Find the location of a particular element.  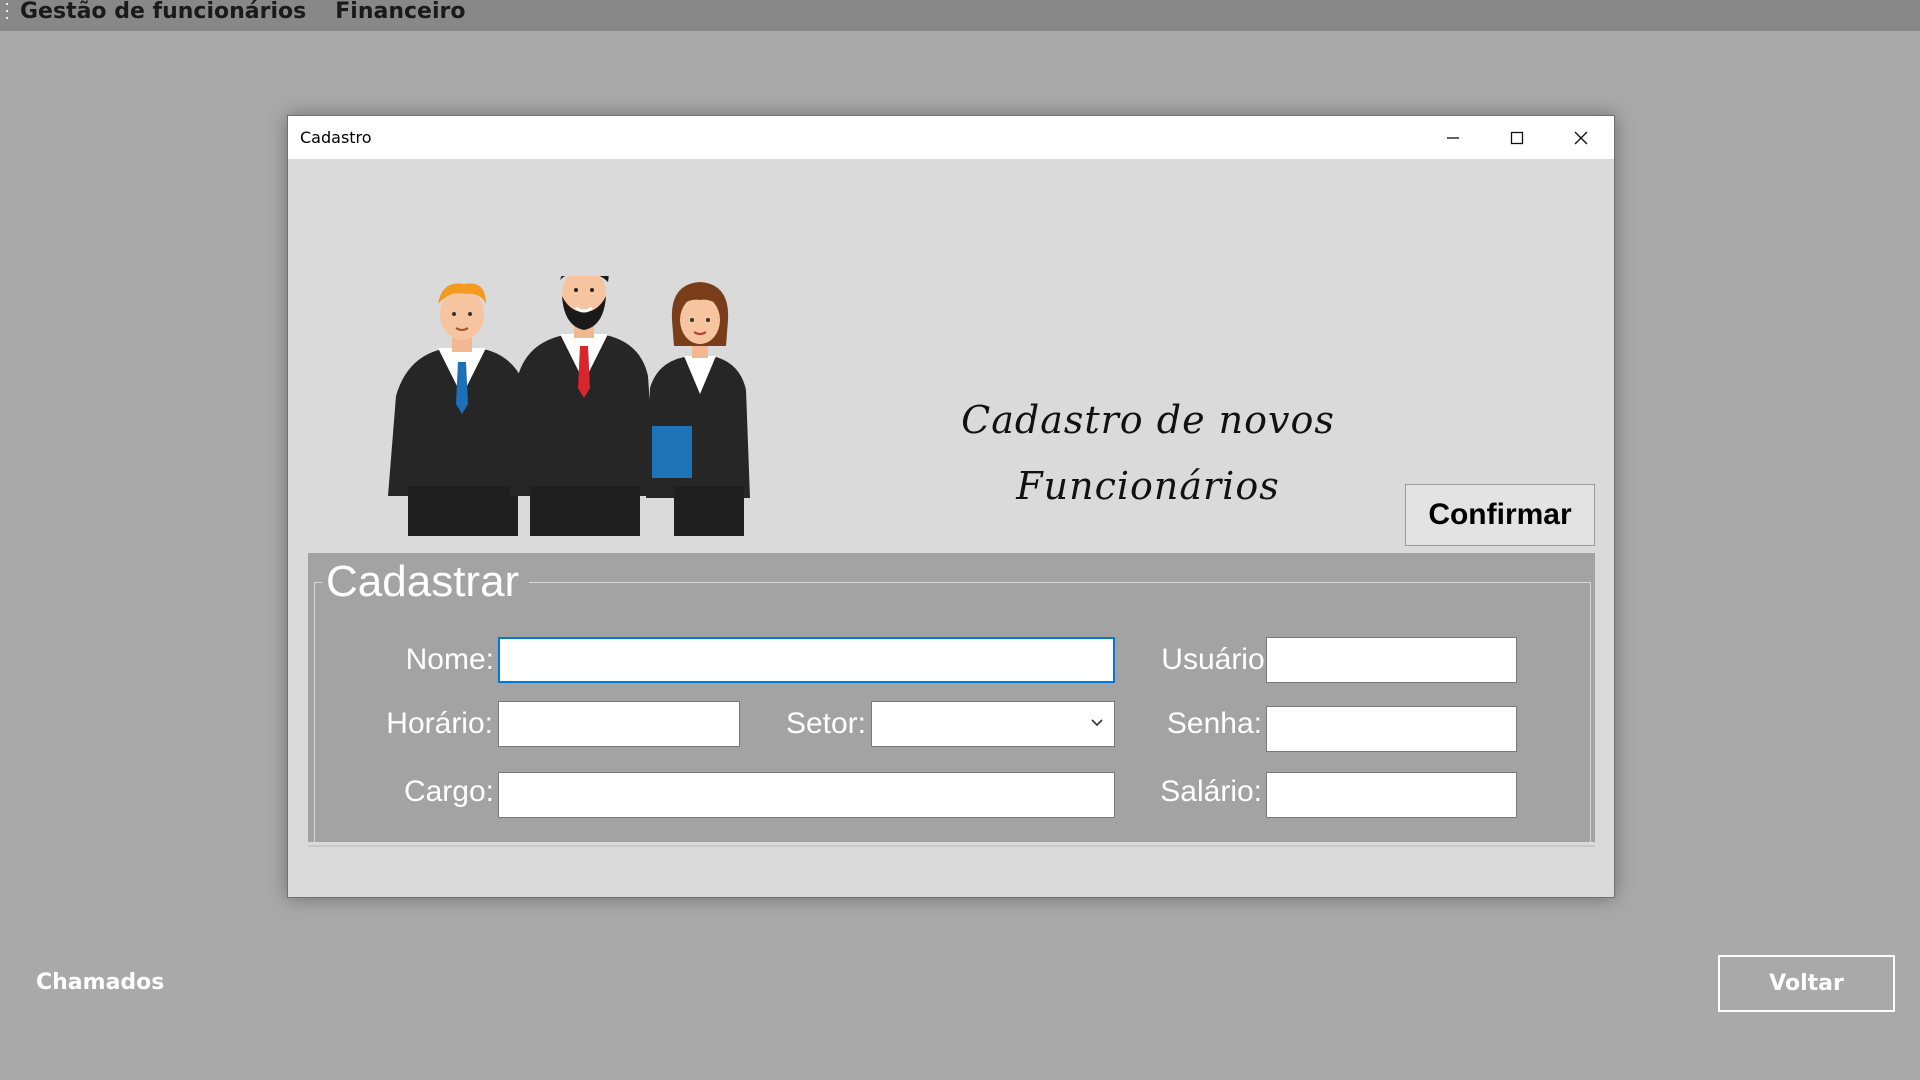

minimize-icon is located at coordinates (1453, 137).